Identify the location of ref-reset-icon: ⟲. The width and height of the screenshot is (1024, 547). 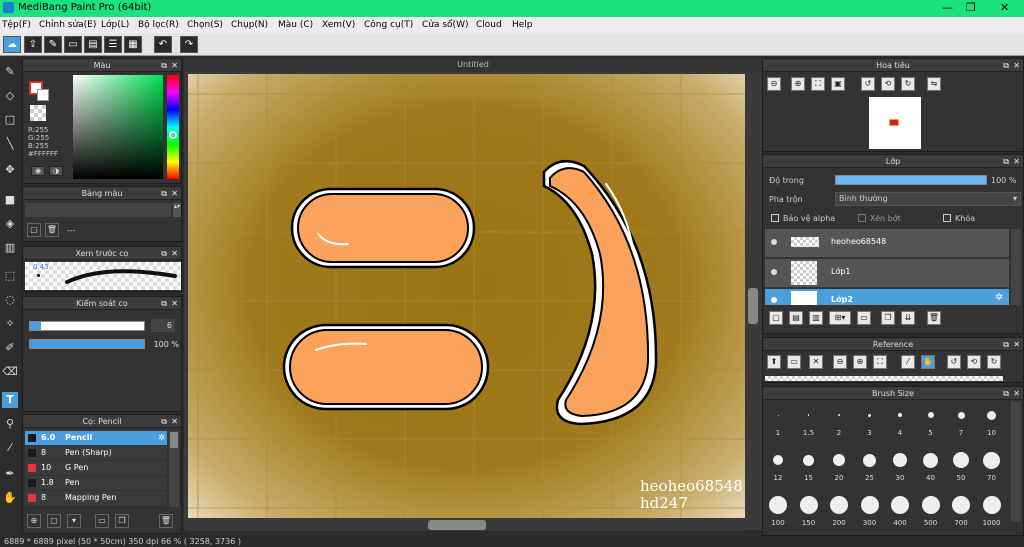
(974, 362).